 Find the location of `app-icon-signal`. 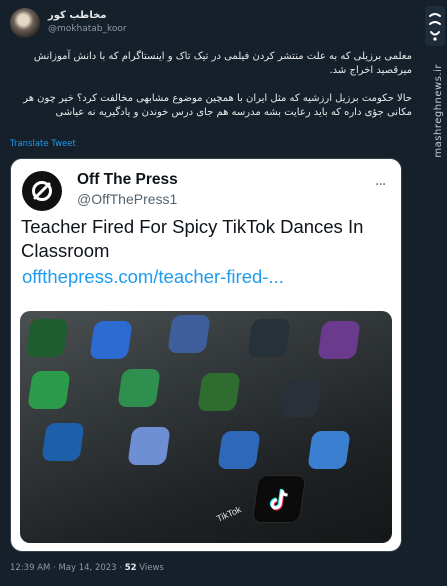

app-icon-signal is located at coordinates (63, 442).